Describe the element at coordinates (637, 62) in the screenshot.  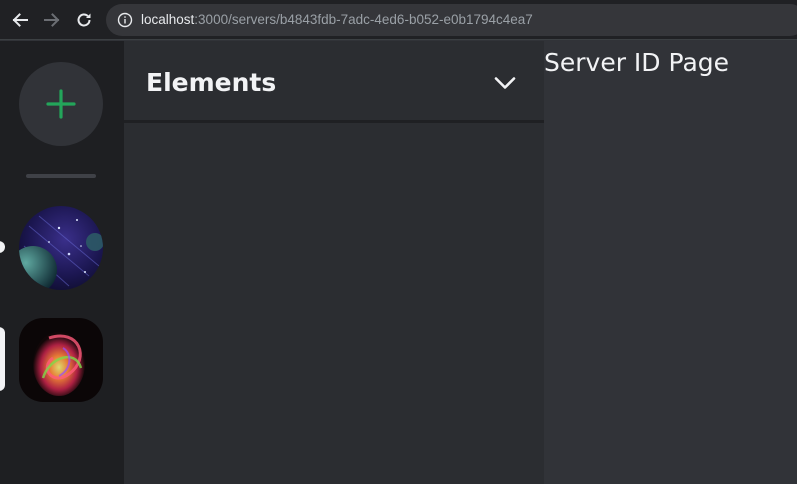
I see `page-title: Server ID Page` at that location.